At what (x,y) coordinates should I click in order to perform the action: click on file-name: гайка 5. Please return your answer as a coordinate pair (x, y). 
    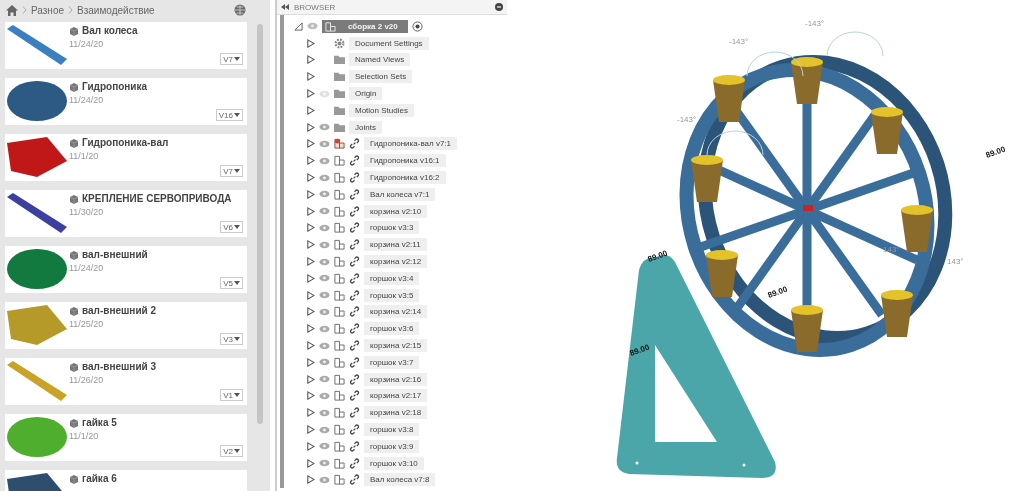
    Looking at the image, I should click on (99, 422).